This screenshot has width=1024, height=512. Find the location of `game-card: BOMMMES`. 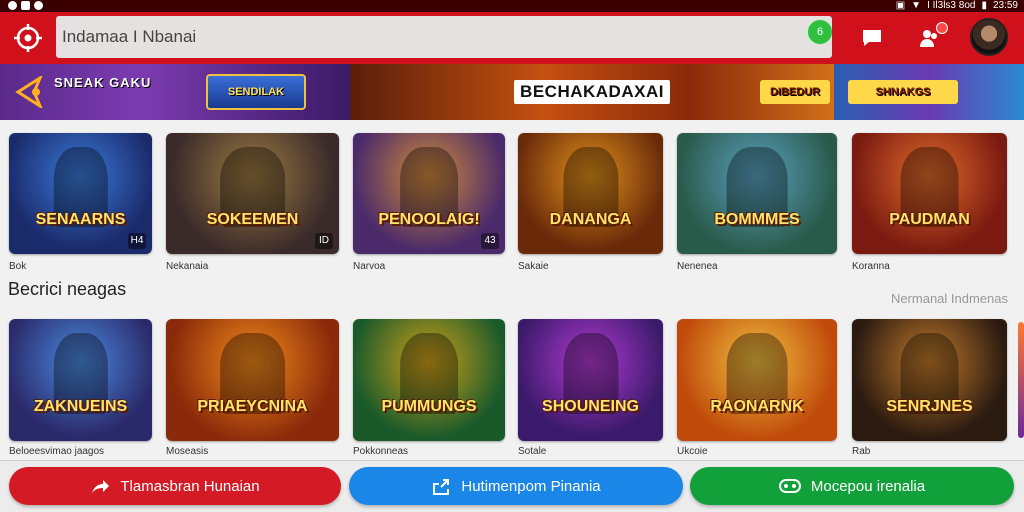

game-card: BOMMMES is located at coordinates (757, 193).